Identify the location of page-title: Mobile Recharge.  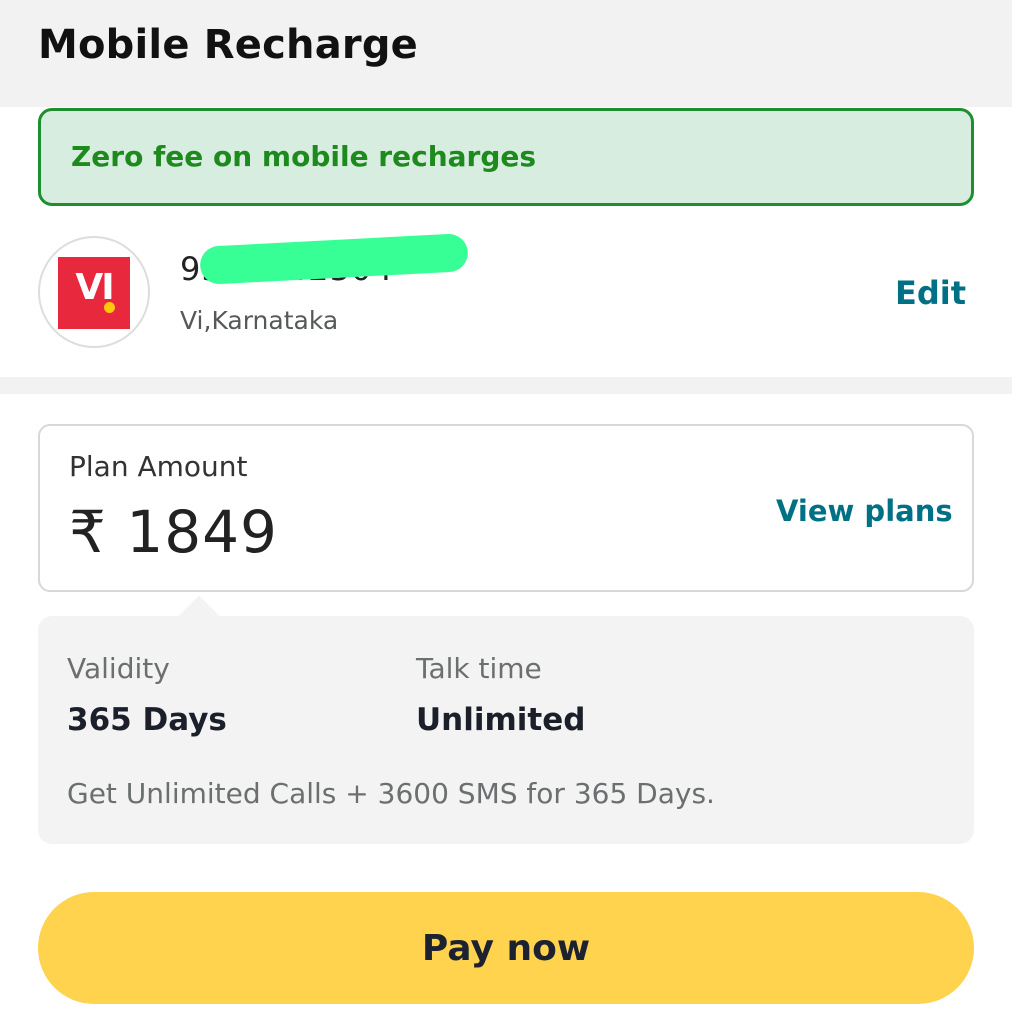
(228, 45).